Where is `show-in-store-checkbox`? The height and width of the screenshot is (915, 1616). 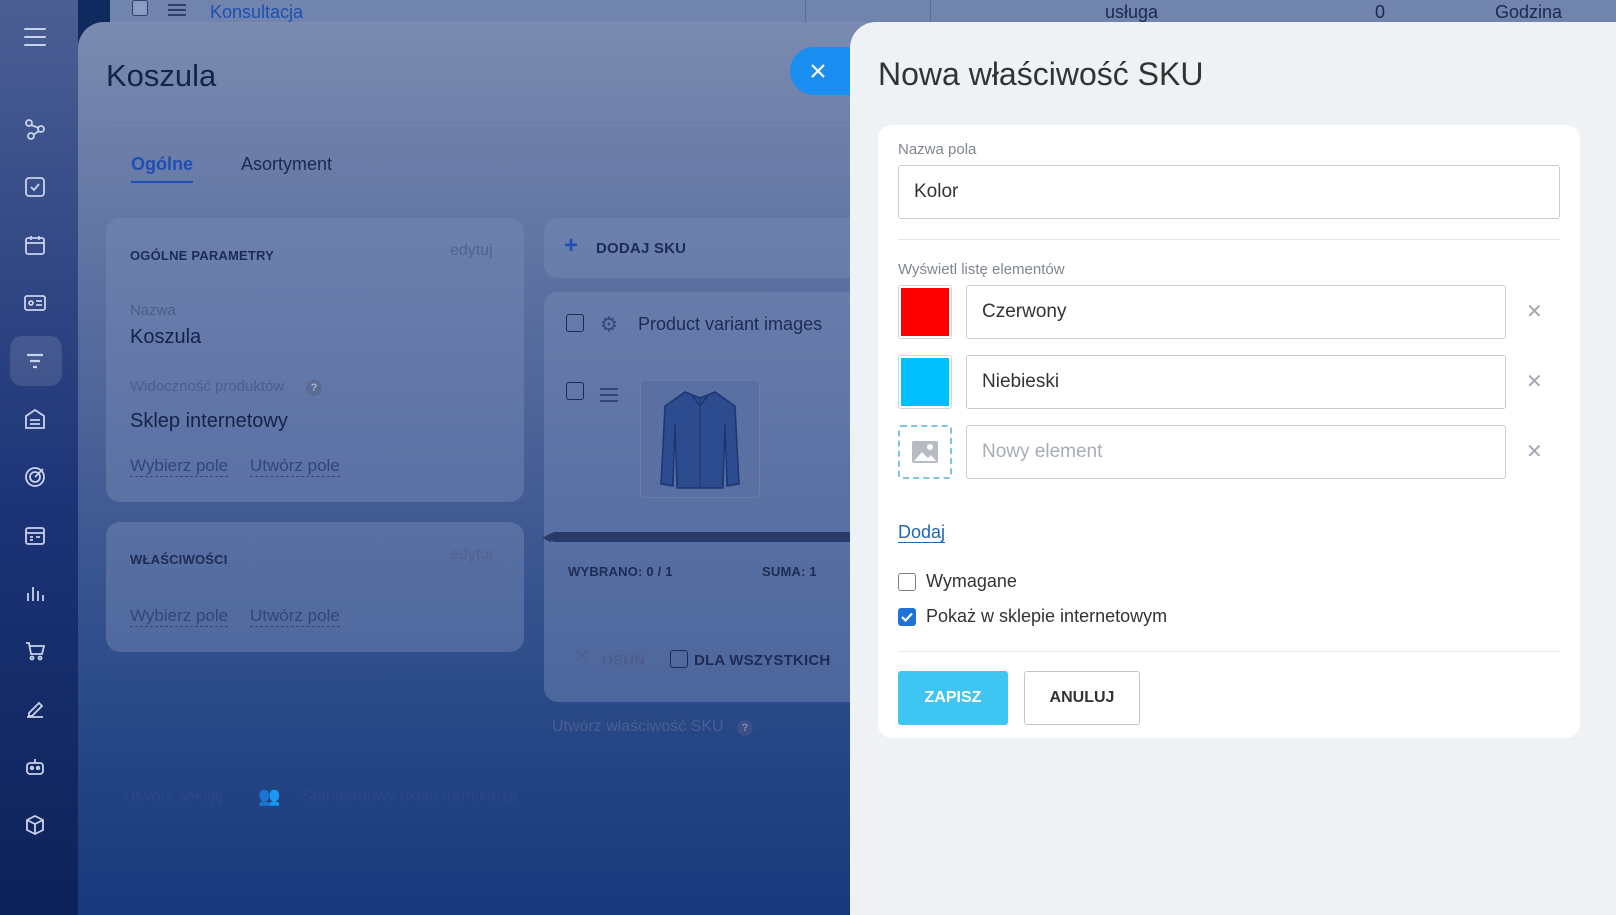
show-in-store-checkbox is located at coordinates (907, 617).